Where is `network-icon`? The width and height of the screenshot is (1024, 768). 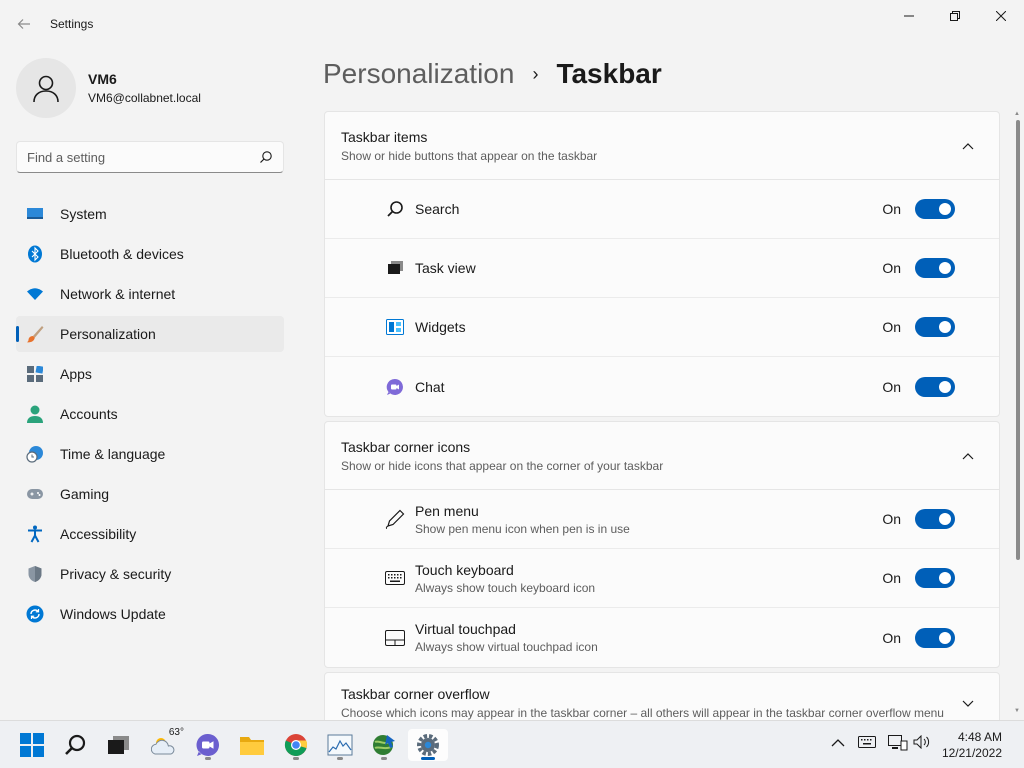
network-icon is located at coordinates (898, 744).